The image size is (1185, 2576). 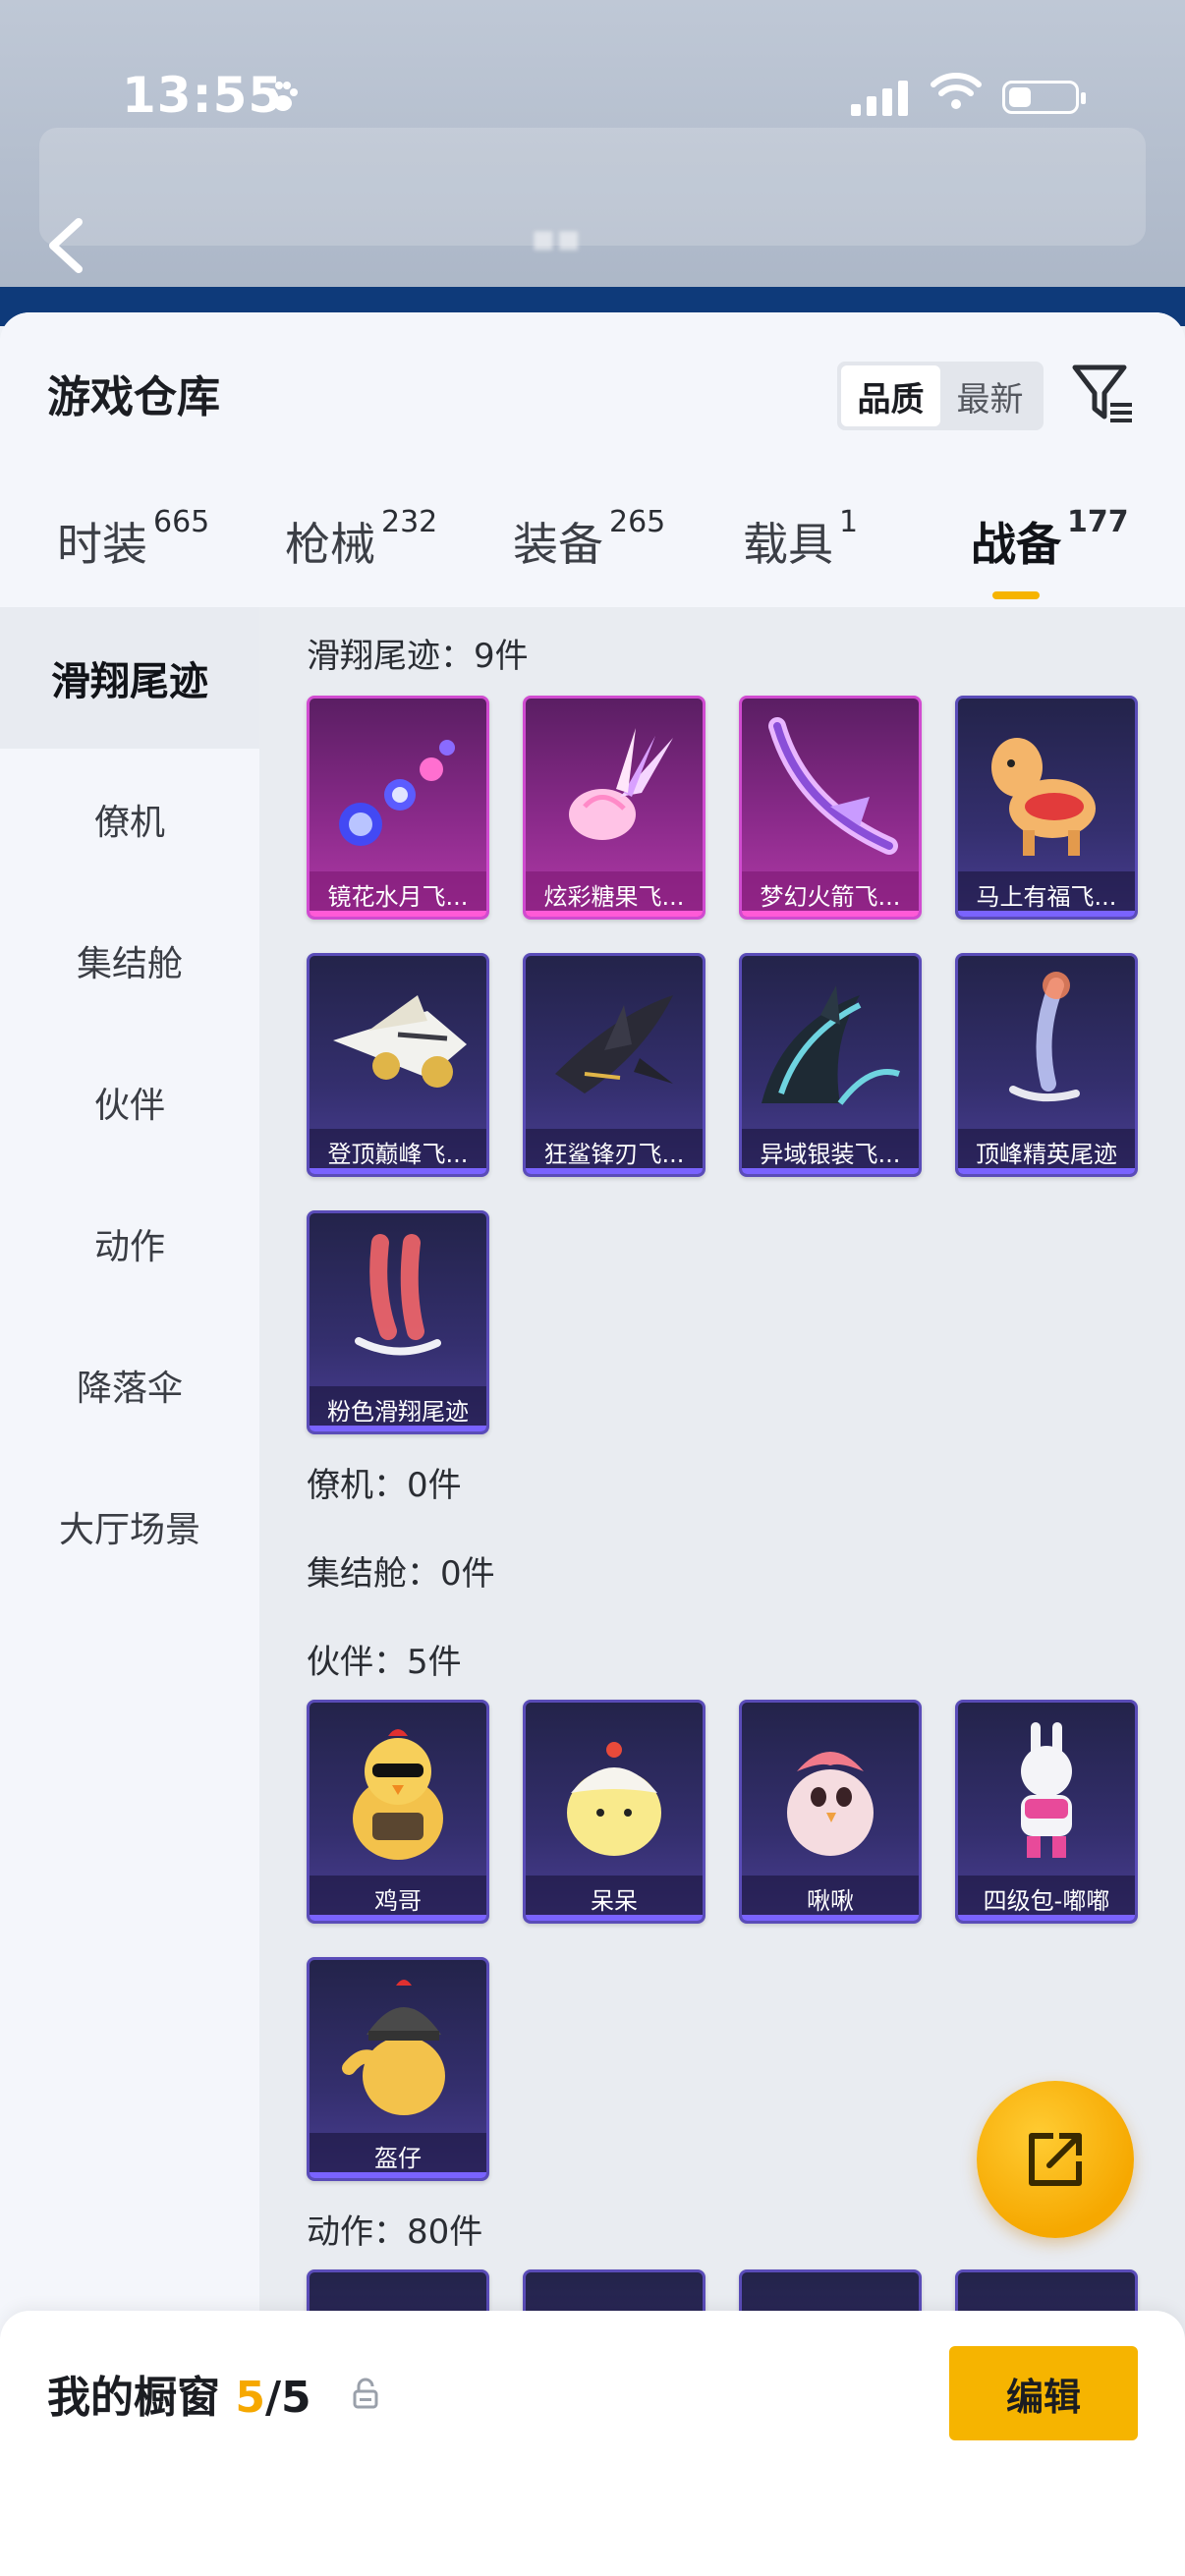 What do you see at coordinates (397, 793) in the screenshot?
I see `sparkle-orbs-trail-icon` at bounding box center [397, 793].